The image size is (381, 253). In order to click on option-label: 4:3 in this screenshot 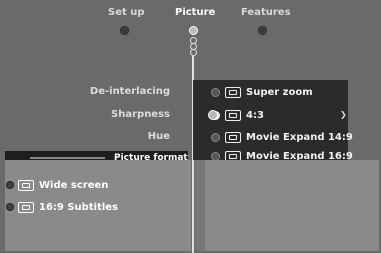, I will do `click(255, 115)`.